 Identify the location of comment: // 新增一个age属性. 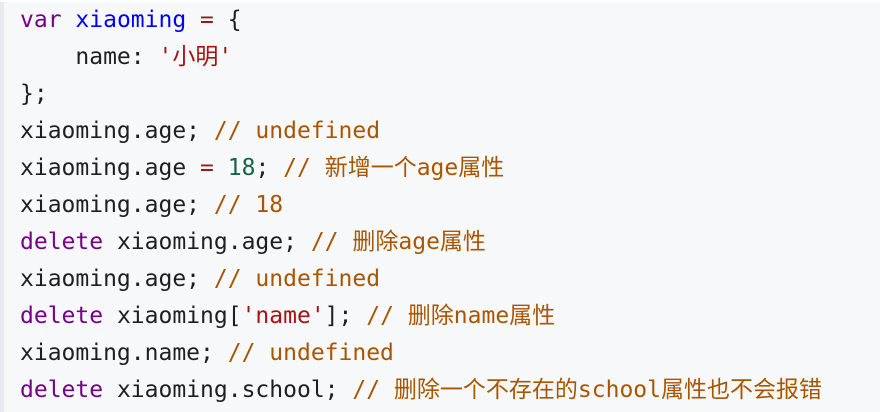
(394, 168).